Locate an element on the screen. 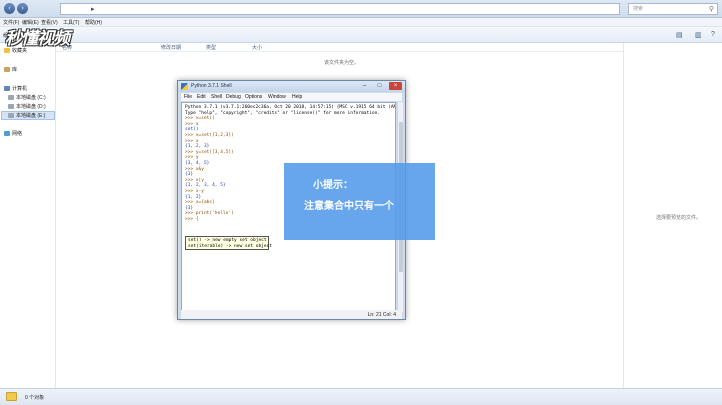 This screenshot has width=722, height=405. shell-menu-shell: Shell is located at coordinates (216, 97).